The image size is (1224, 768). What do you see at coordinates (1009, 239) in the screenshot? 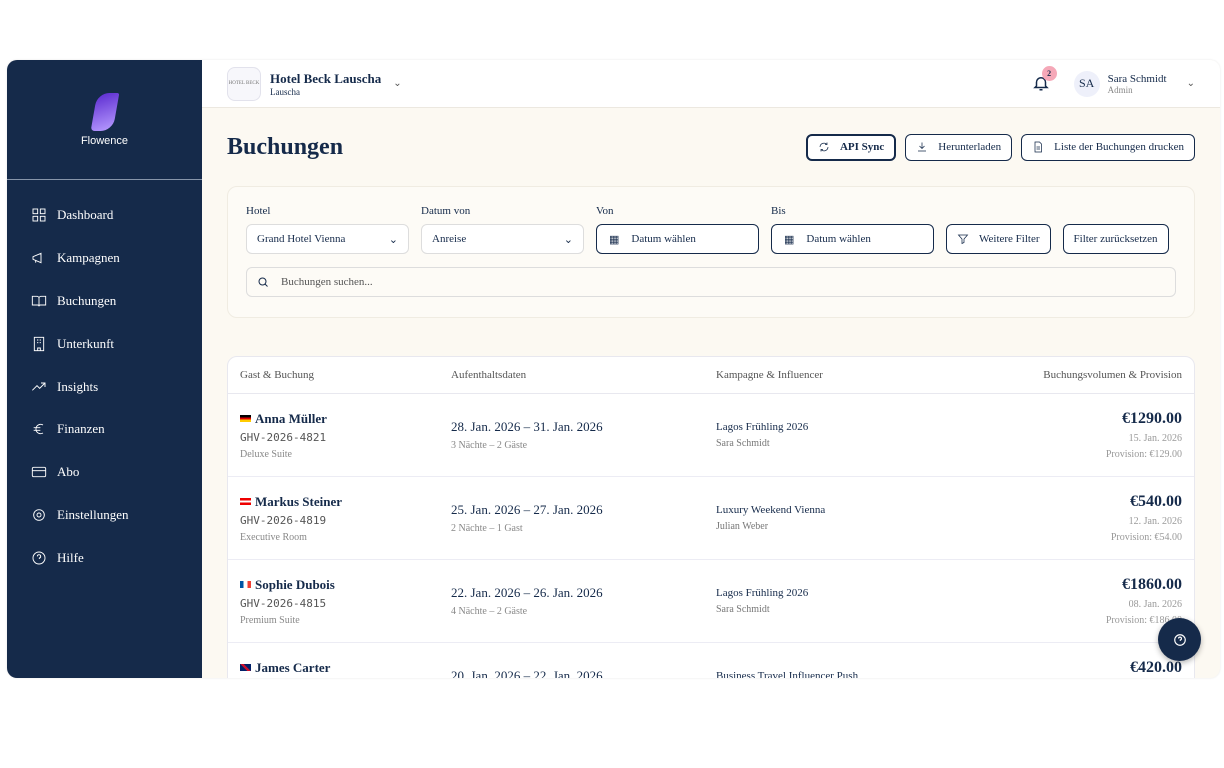
I see `more-filters-label: Weitere Filter` at bounding box center [1009, 239].